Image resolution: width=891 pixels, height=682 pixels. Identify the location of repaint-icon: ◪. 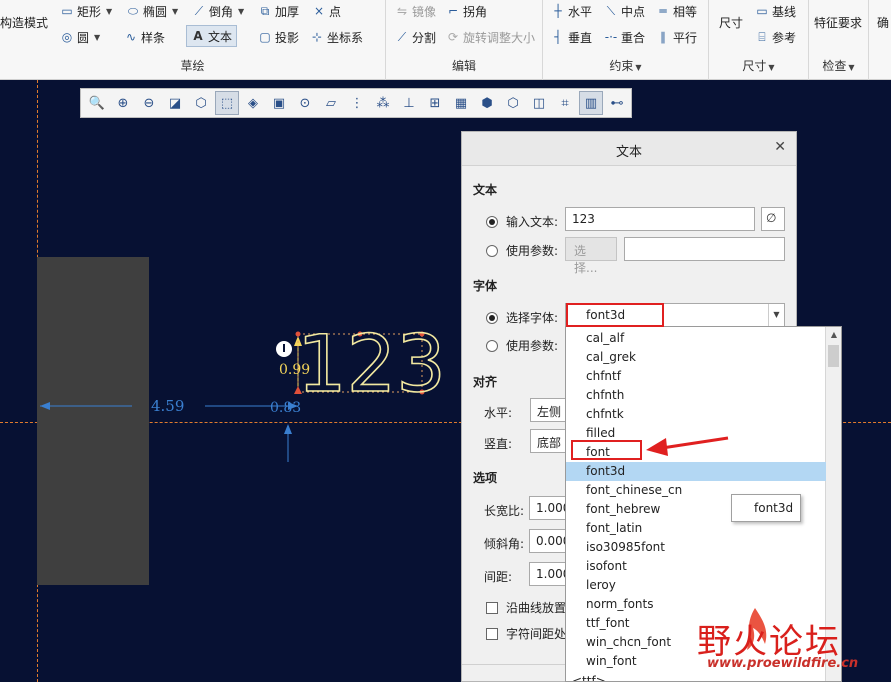
(175, 103).